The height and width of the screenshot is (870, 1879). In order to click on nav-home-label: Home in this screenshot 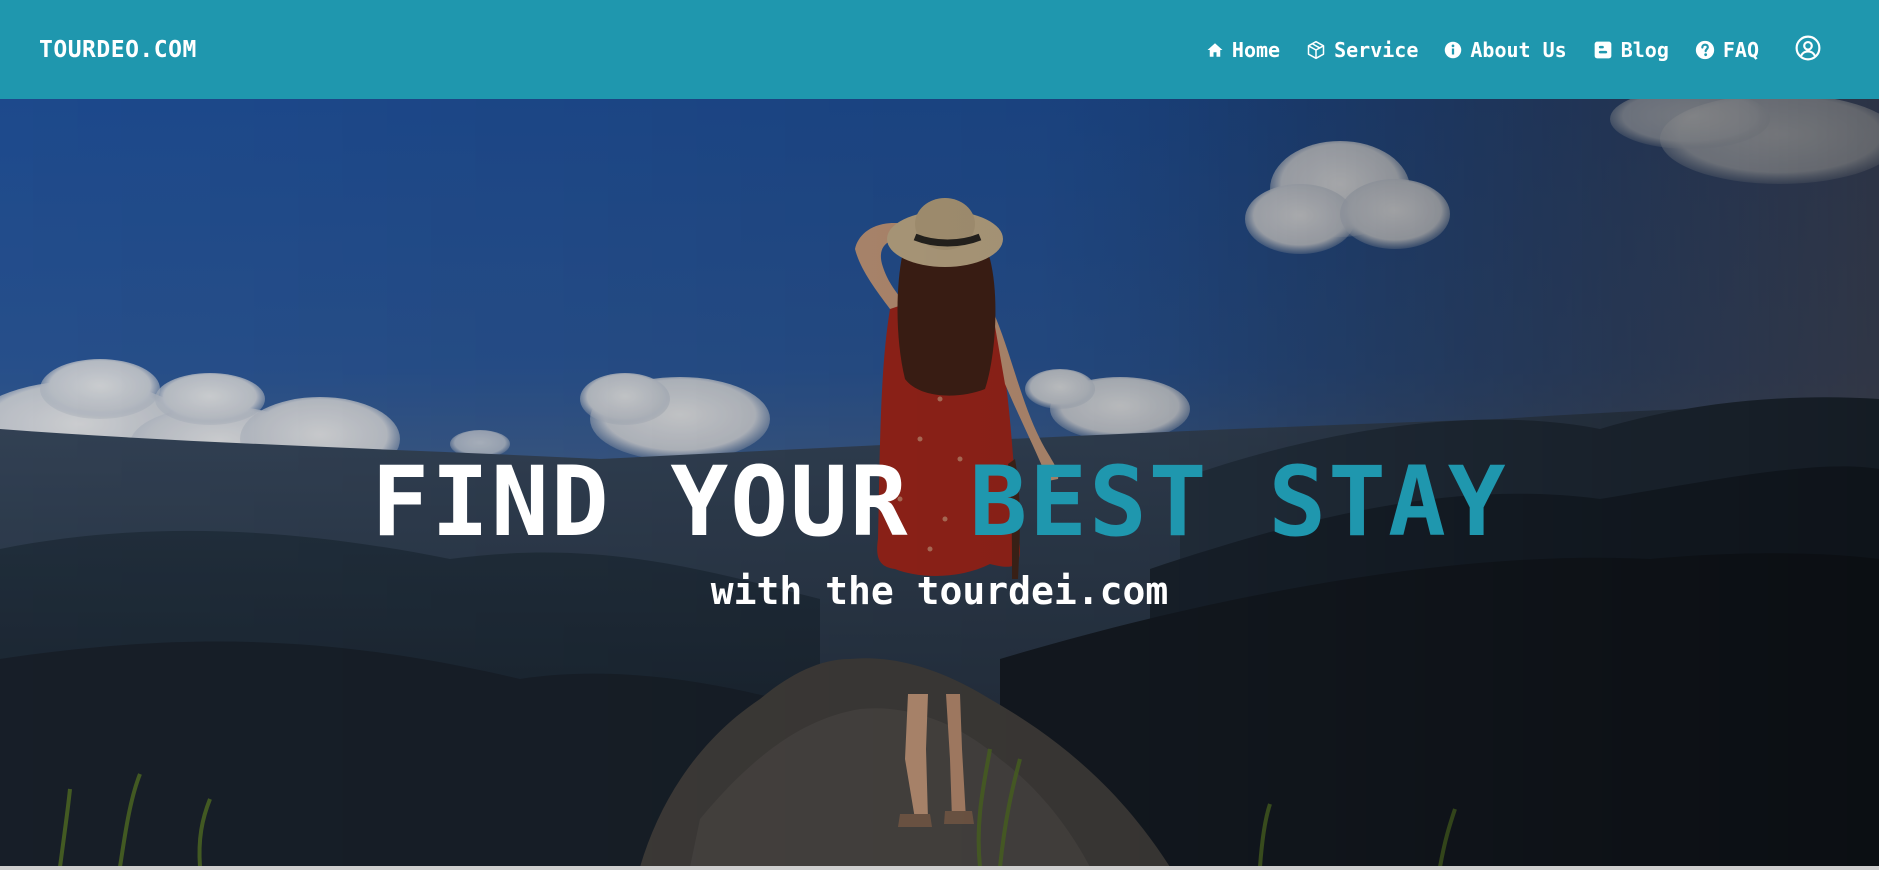, I will do `click(1256, 49)`.